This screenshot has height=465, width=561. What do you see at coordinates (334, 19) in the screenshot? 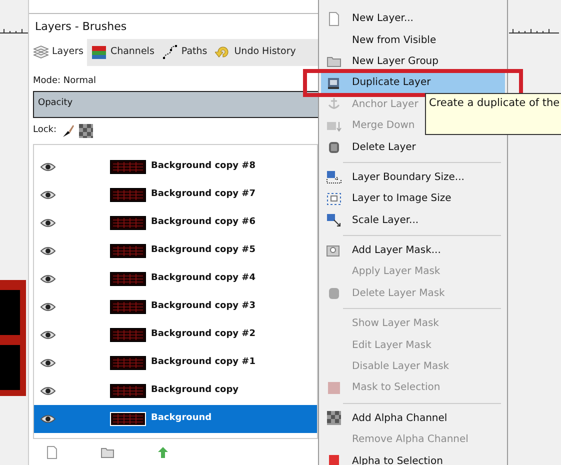
I see `page-icon` at bounding box center [334, 19].